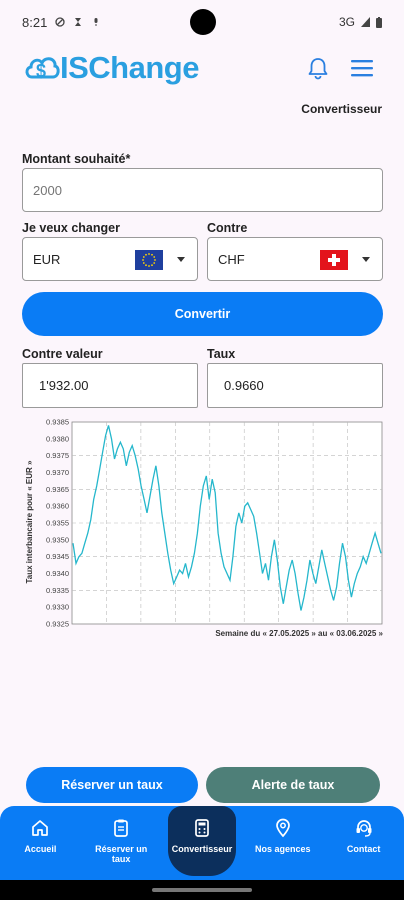 The width and height of the screenshot is (404, 900). What do you see at coordinates (40, 843) in the screenshot?
I see `nav-item-home: Accueil` at bounding box center [40, 843].